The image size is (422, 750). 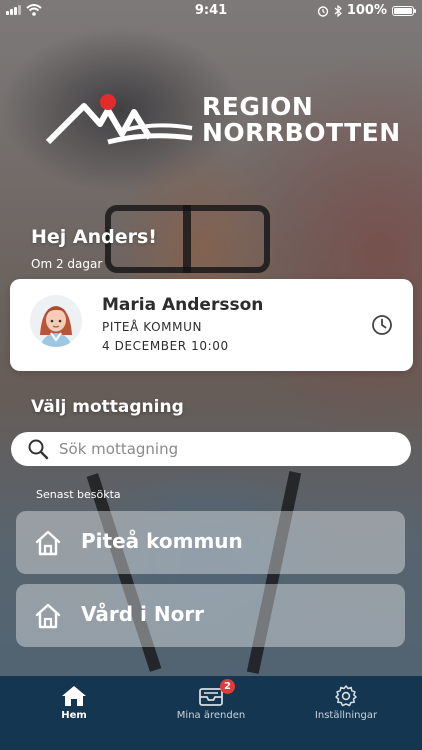 What do you see at coordinates (366, 10) in the screenshot?
I see `battery-percent: 100%` at bounding box center [366, 10].